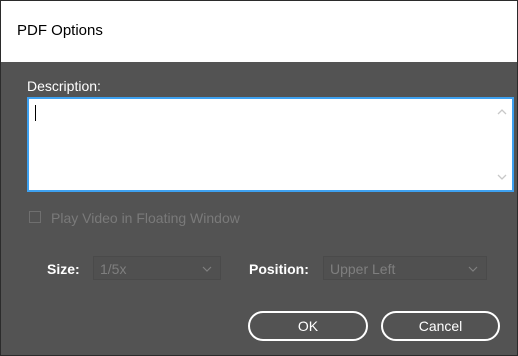 Image resolution: width=518 pixels, height=356 pixels. Describe the element at coordinates (502, 112) in the screenshot. I see `chevron-up-icon` at that location.